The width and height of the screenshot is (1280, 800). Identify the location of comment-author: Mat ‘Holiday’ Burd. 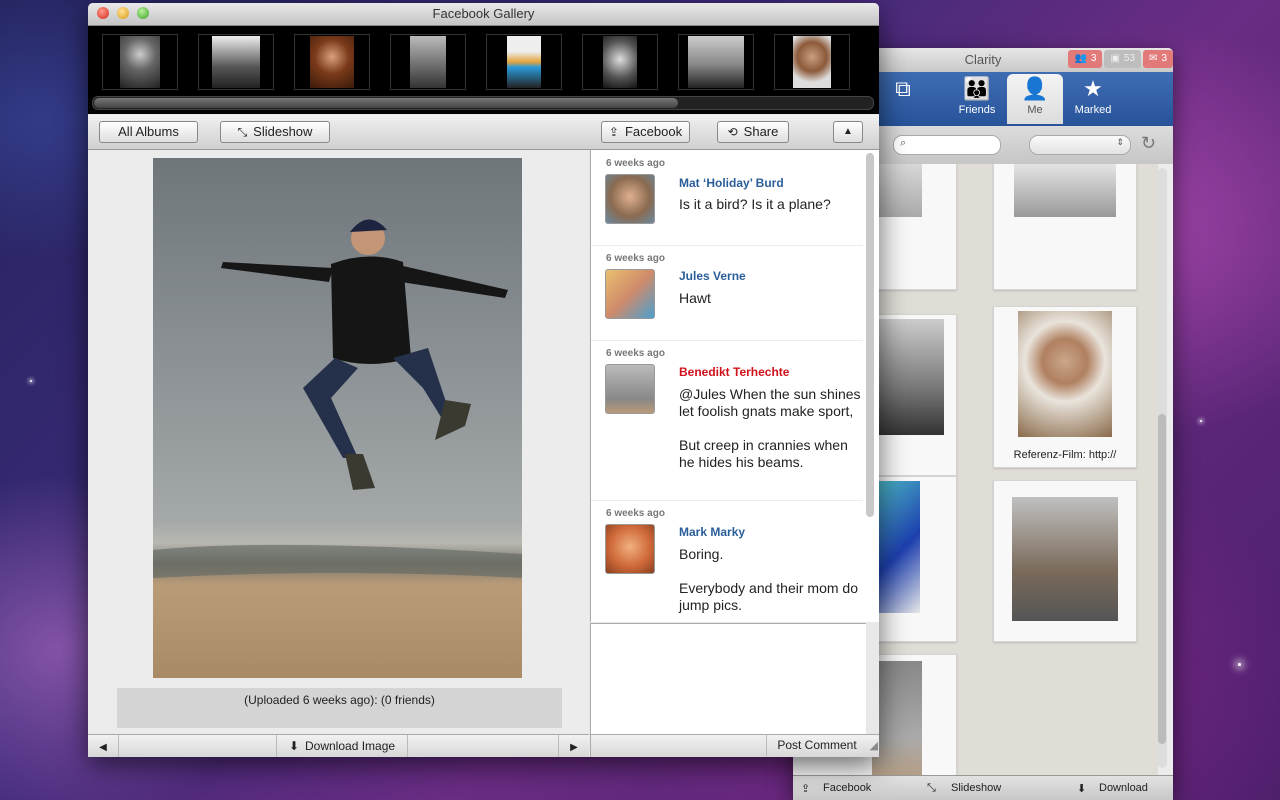
(731, 183).